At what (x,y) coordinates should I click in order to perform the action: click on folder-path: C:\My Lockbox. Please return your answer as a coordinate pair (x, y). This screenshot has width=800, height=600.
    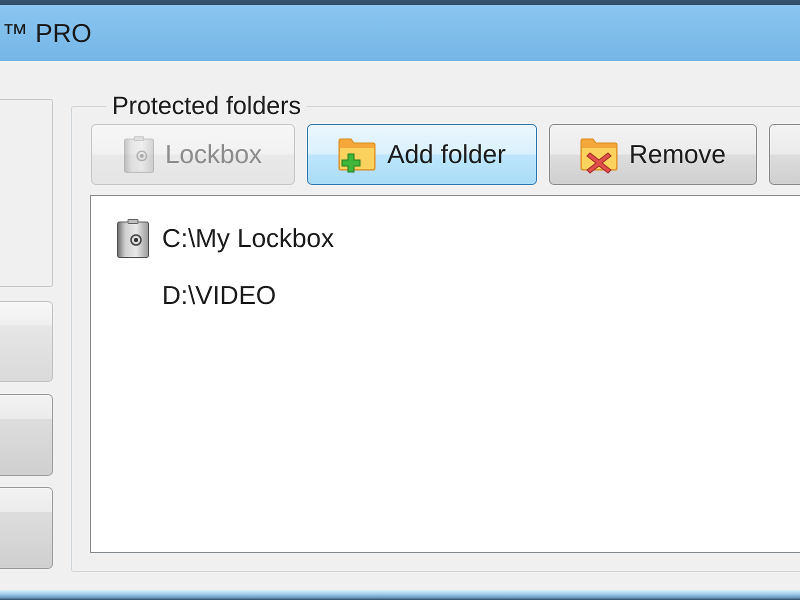
    Looking at the image, I should click on (248, 238).